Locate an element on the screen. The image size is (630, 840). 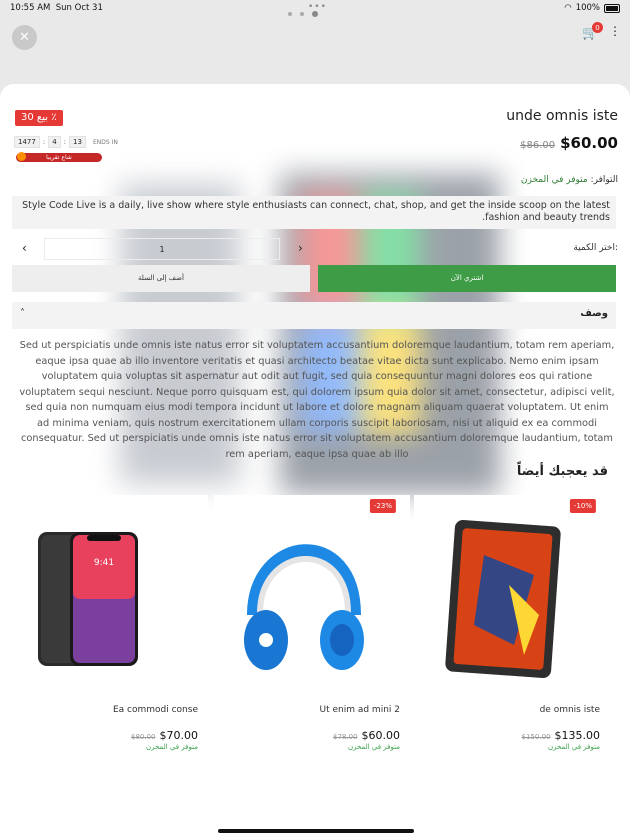
product-name: de omnis iste is located at coordinates (569, 710).